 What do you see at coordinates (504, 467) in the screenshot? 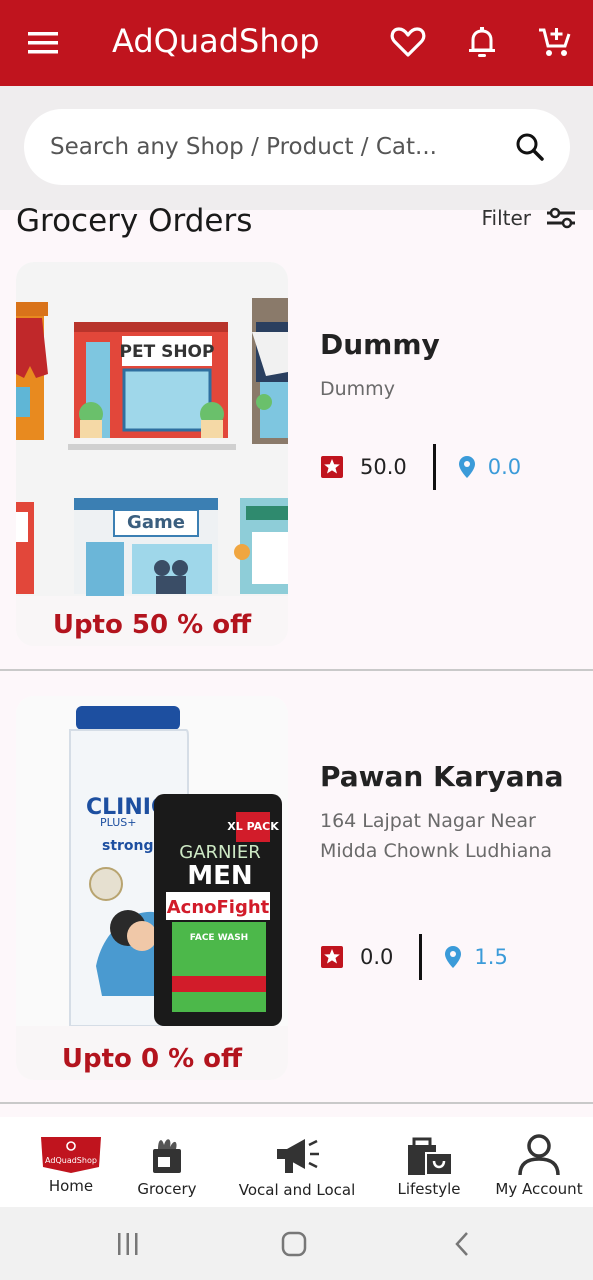
I see `shop-distance: 0.0` at bounding box center [504, 467].